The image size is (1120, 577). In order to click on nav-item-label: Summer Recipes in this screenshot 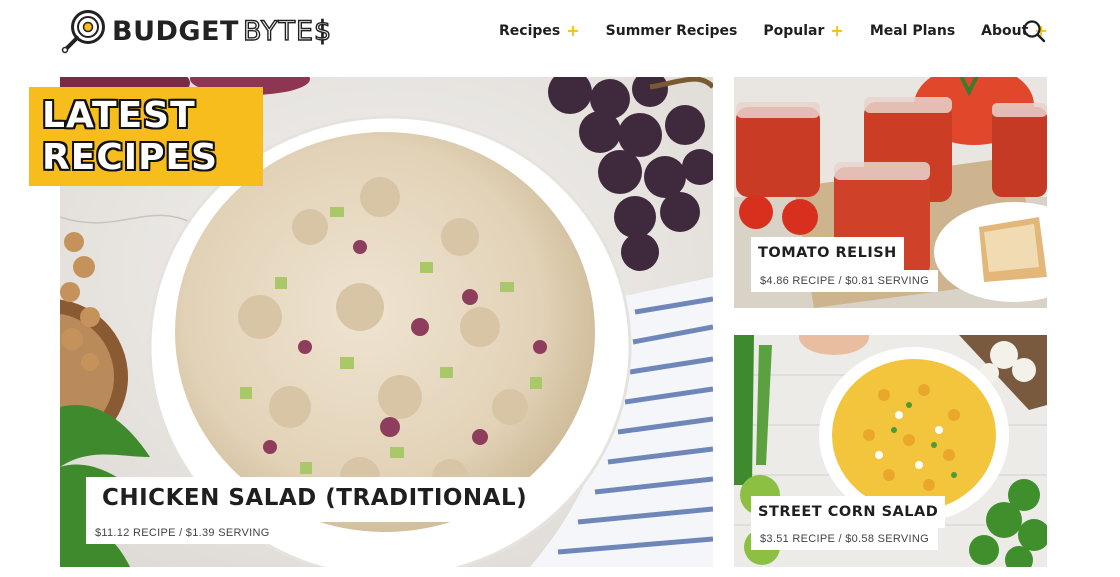, I will do `click(671, 31)`.